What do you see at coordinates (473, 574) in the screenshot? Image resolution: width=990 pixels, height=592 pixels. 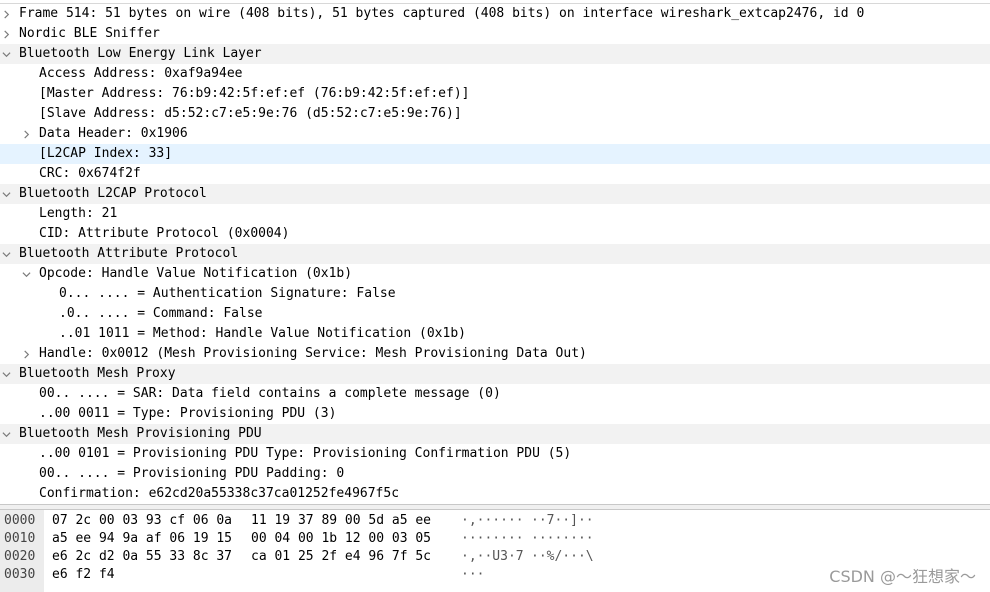 I see `hex-ascii-group: ···` at bounding box center [473, 574].